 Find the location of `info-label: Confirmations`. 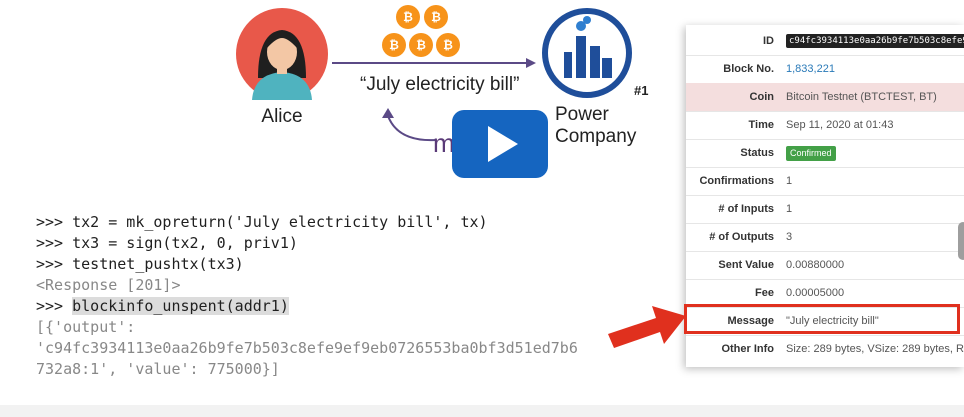

info-label: Confirmations is located at coordinates (736, 181).